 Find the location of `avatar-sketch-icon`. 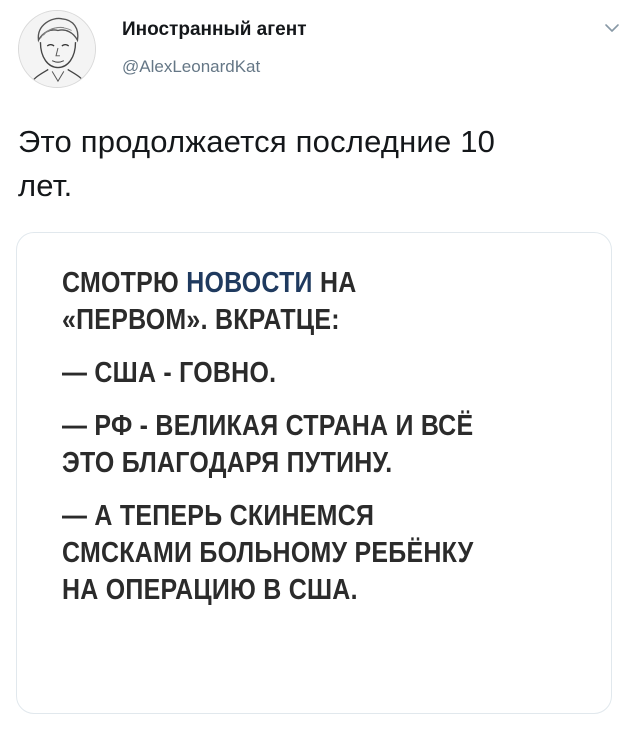

avatar-sketch-icon is located at coordinates (57, 49).